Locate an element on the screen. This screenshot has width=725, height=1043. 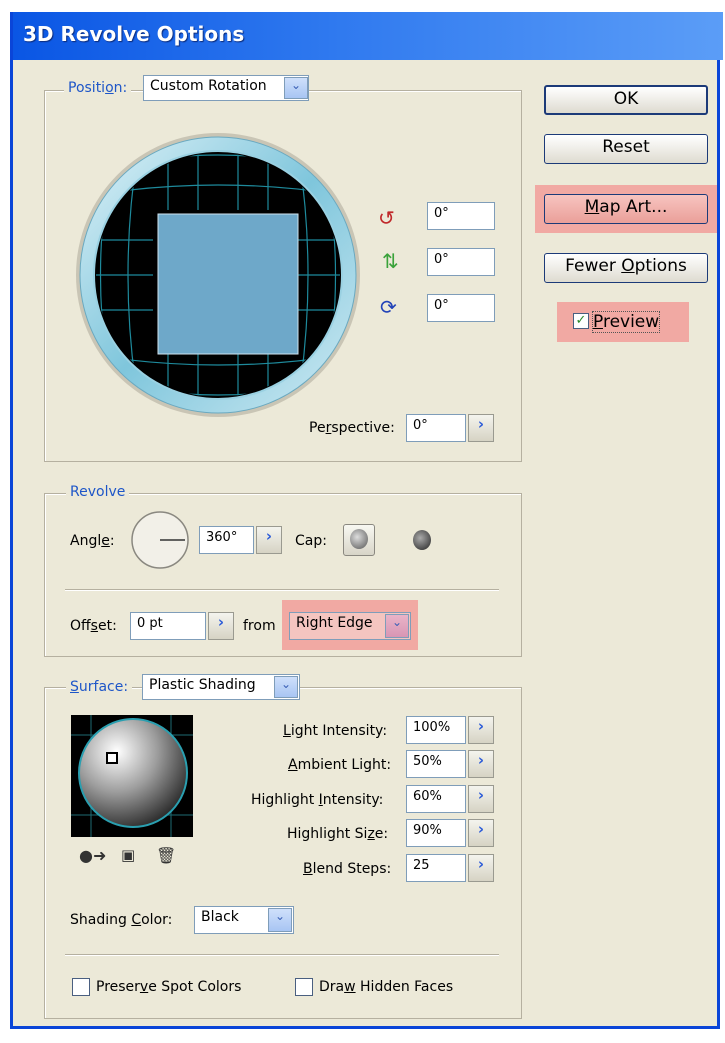
surface-dropdown-icon: ⌄ is located at coordinates (286, 687).